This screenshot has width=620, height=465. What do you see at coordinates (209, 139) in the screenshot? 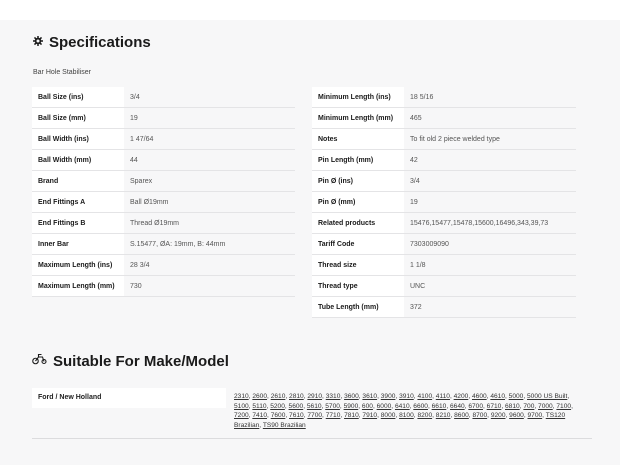
I see `spec-value: 1 47/64` at bounding box center [209, 139].